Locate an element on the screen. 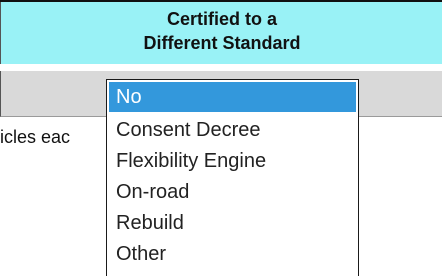 The height and width of the screenshot is (276, 442). option-other: Other is located at coordinates (232, 254).